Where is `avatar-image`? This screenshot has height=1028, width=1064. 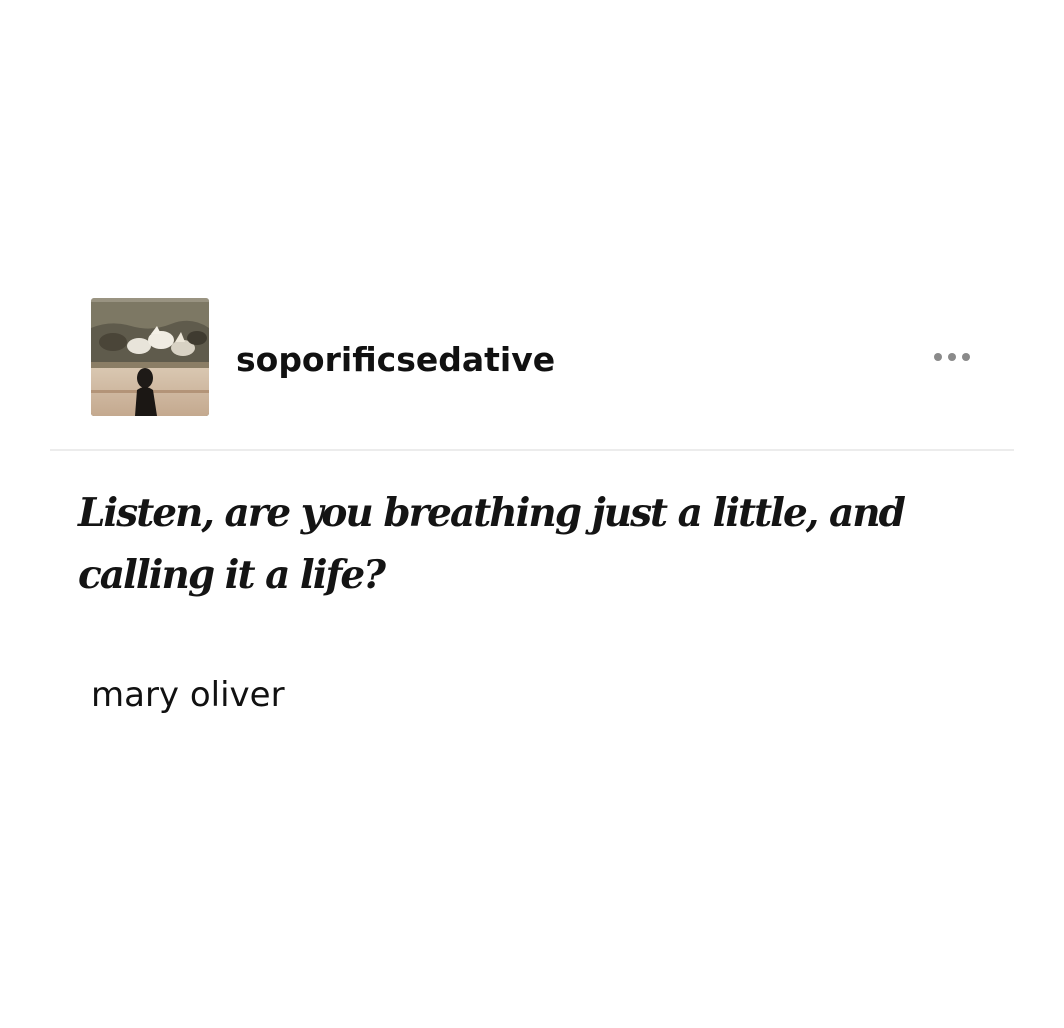
avatar-image is located at coordinates (150, 357).